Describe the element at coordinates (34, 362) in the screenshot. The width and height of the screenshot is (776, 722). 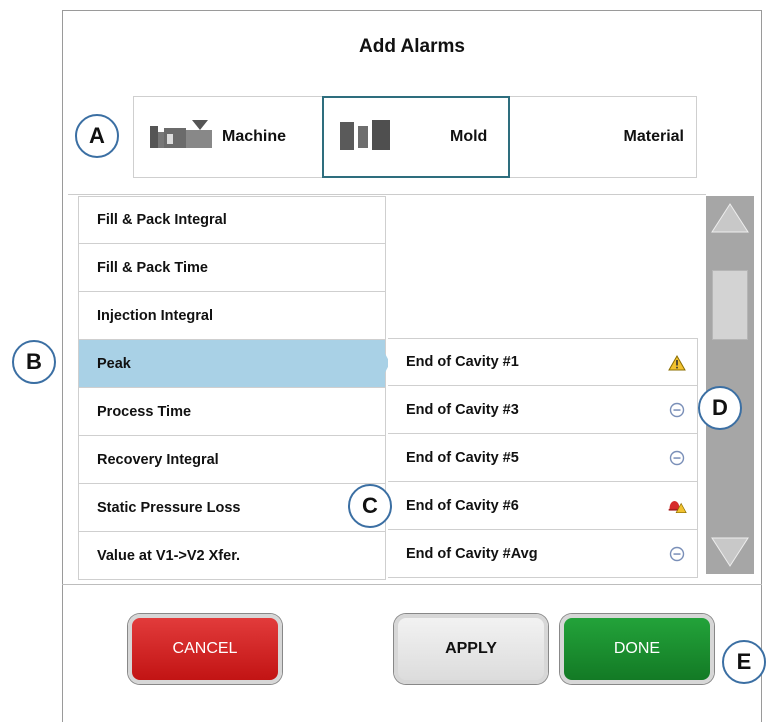
I see `callout-b: B` at that location.